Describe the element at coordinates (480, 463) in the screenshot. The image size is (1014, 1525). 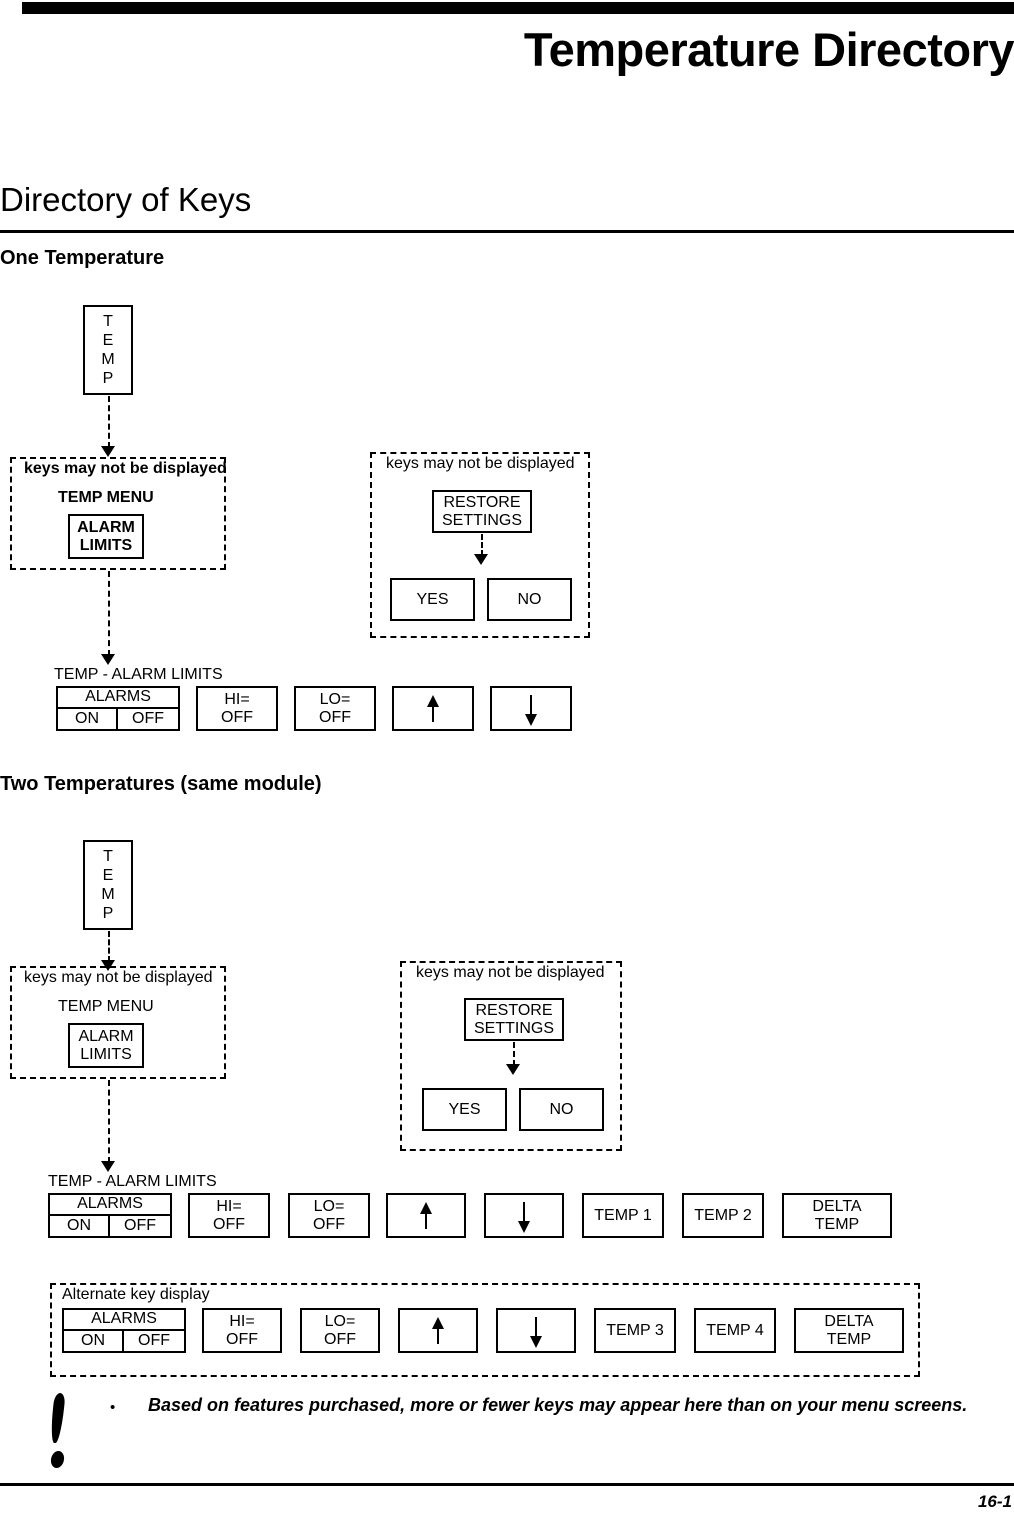
I see `restore-settings-caption-1: keys may not be displayed` at that location.